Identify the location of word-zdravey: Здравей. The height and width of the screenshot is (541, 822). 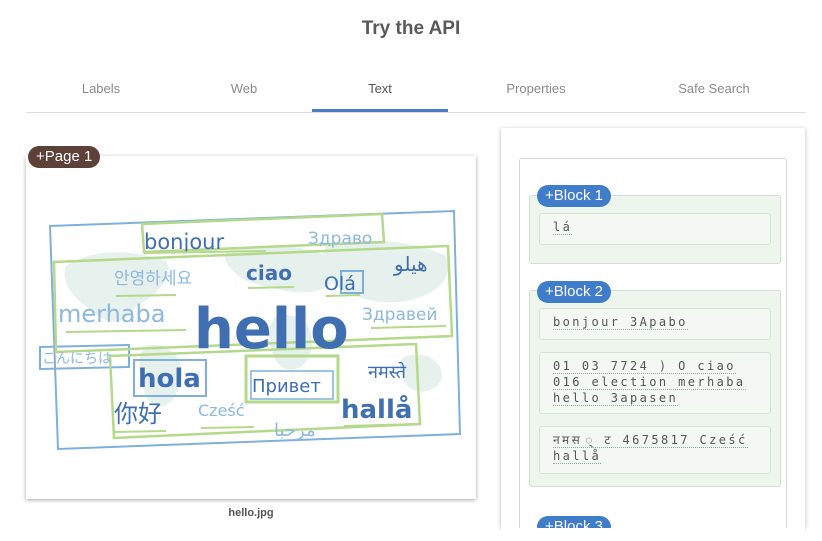
(399, 315).